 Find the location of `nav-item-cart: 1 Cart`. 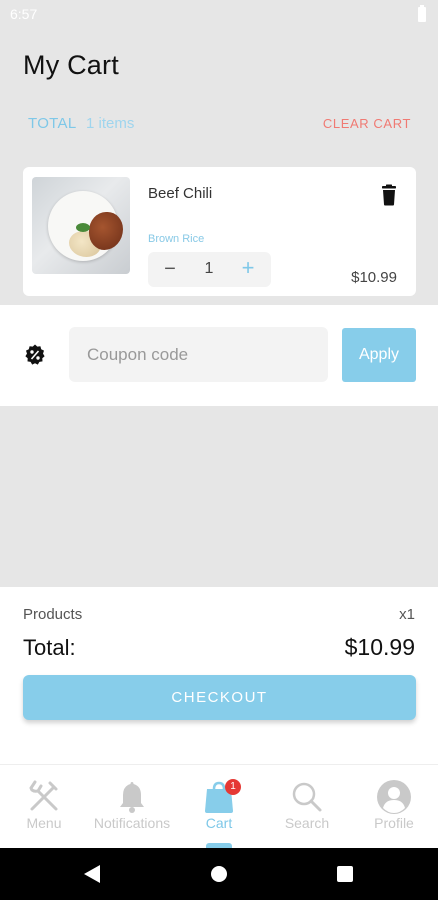

nav-item-cart: 1 Cart is located at coordinates (219, 807).